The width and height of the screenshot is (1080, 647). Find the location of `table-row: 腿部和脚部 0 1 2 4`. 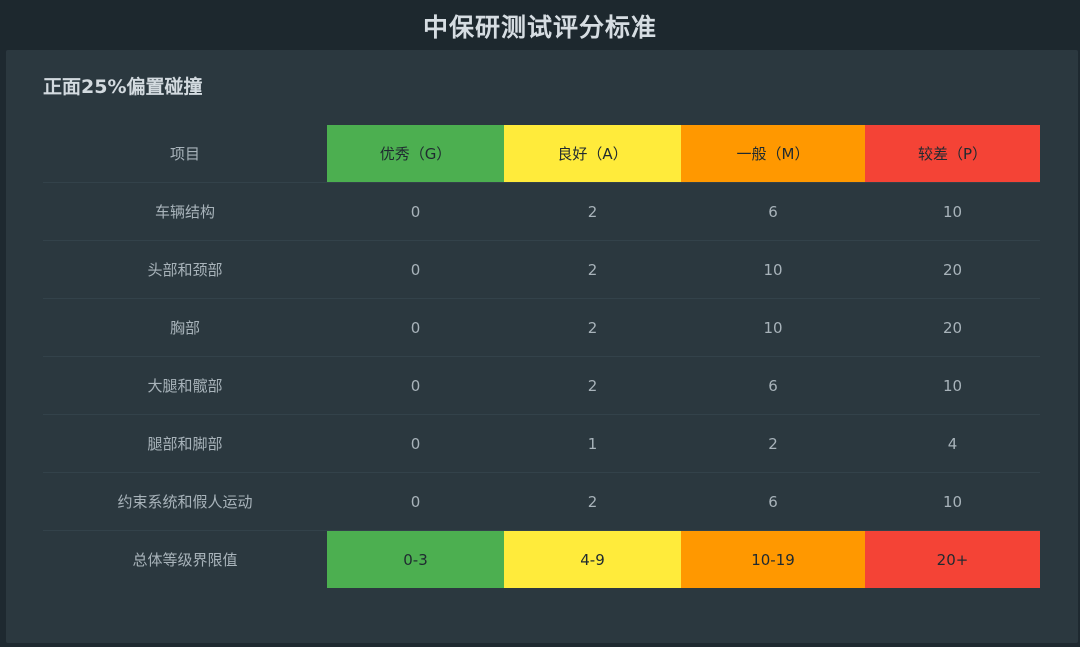

table-row: 腿部和脚部 0 1 2 4 is located at coordinates (541, 443).